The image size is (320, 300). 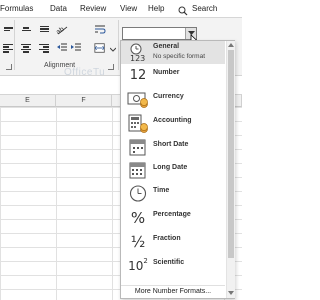 What do you see at coordinates (173, 52) in the screenshot?
I see `menu-item-general: 123 General No specific format` at bounding box center [173, 52].